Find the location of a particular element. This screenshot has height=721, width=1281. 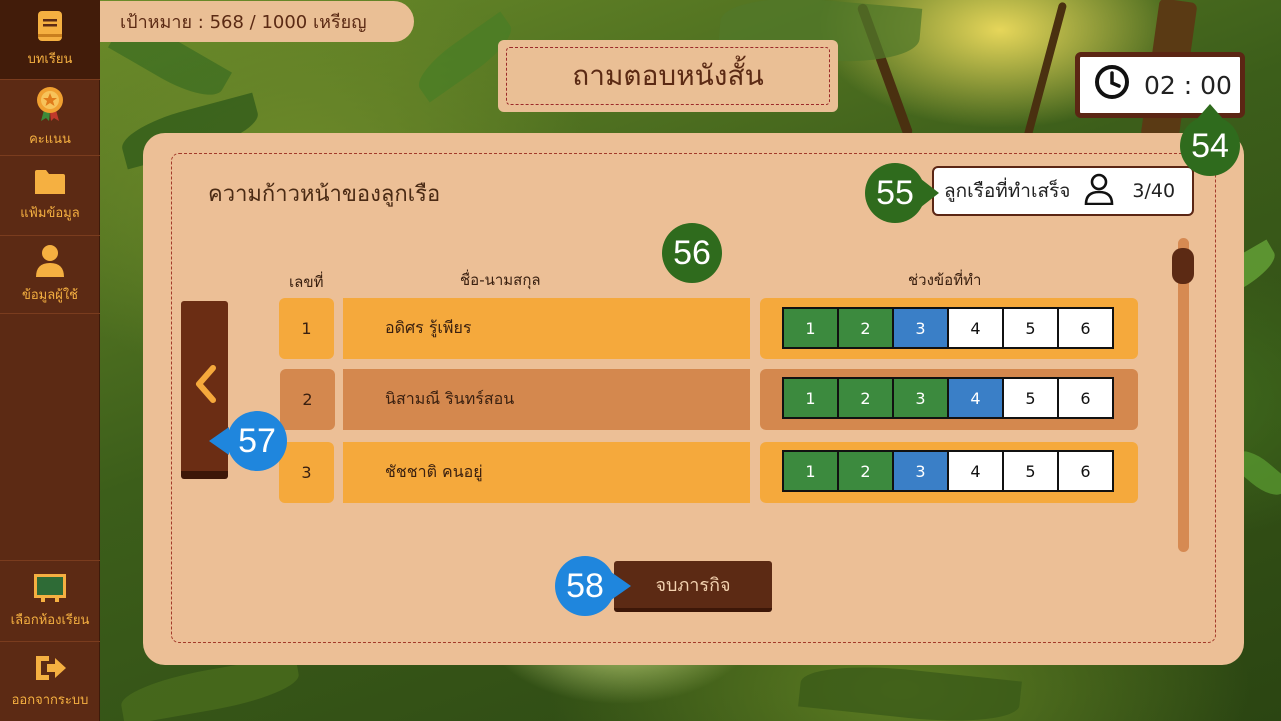

annotation-badge-57: 57 is located at coordinates (248, 441).